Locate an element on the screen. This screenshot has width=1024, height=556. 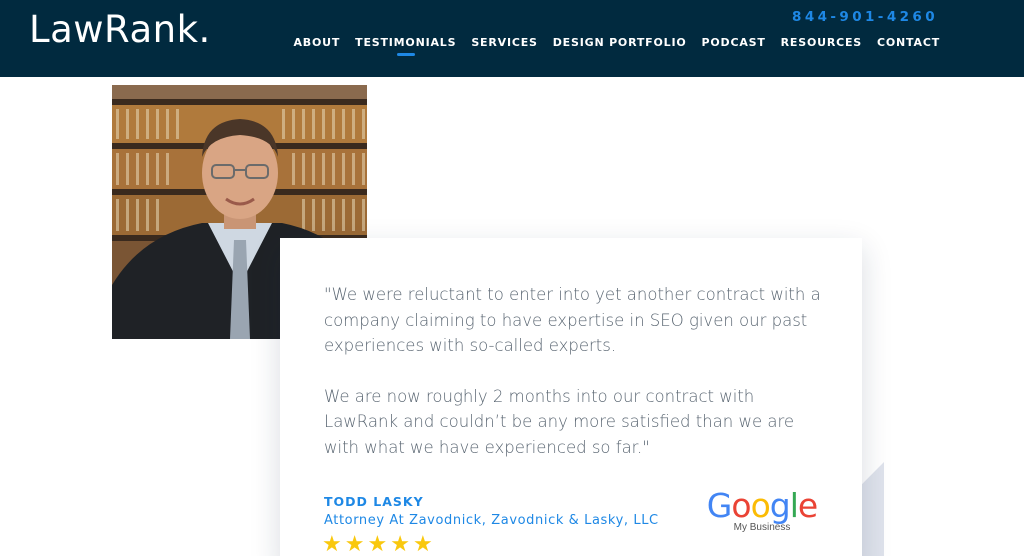
nav-item-contact: CONTACT is located at coordinates (908, 42).